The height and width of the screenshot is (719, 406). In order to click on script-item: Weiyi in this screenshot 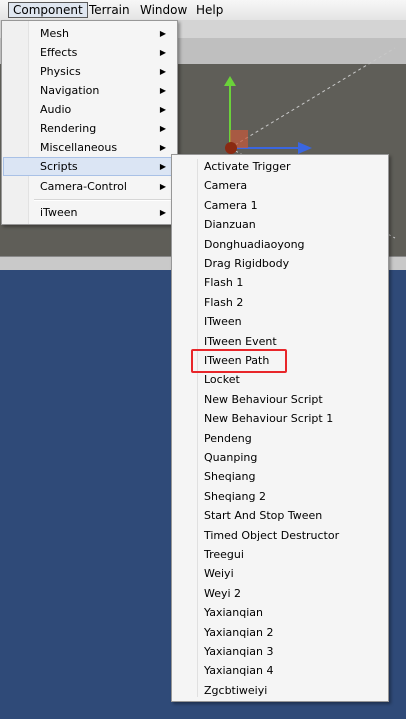, I will do `click(280, 573)`.